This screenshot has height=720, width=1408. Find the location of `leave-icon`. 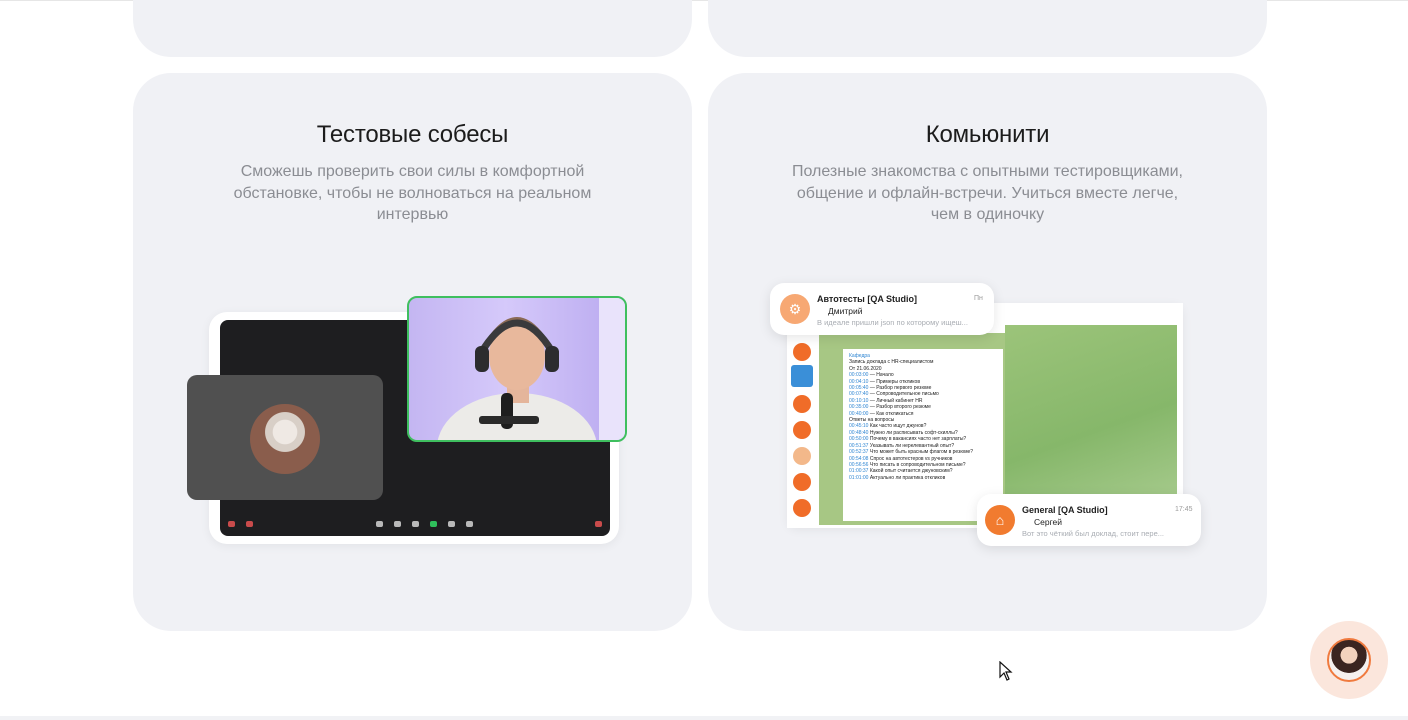

leave-icon is located at coordinates (598, 524).